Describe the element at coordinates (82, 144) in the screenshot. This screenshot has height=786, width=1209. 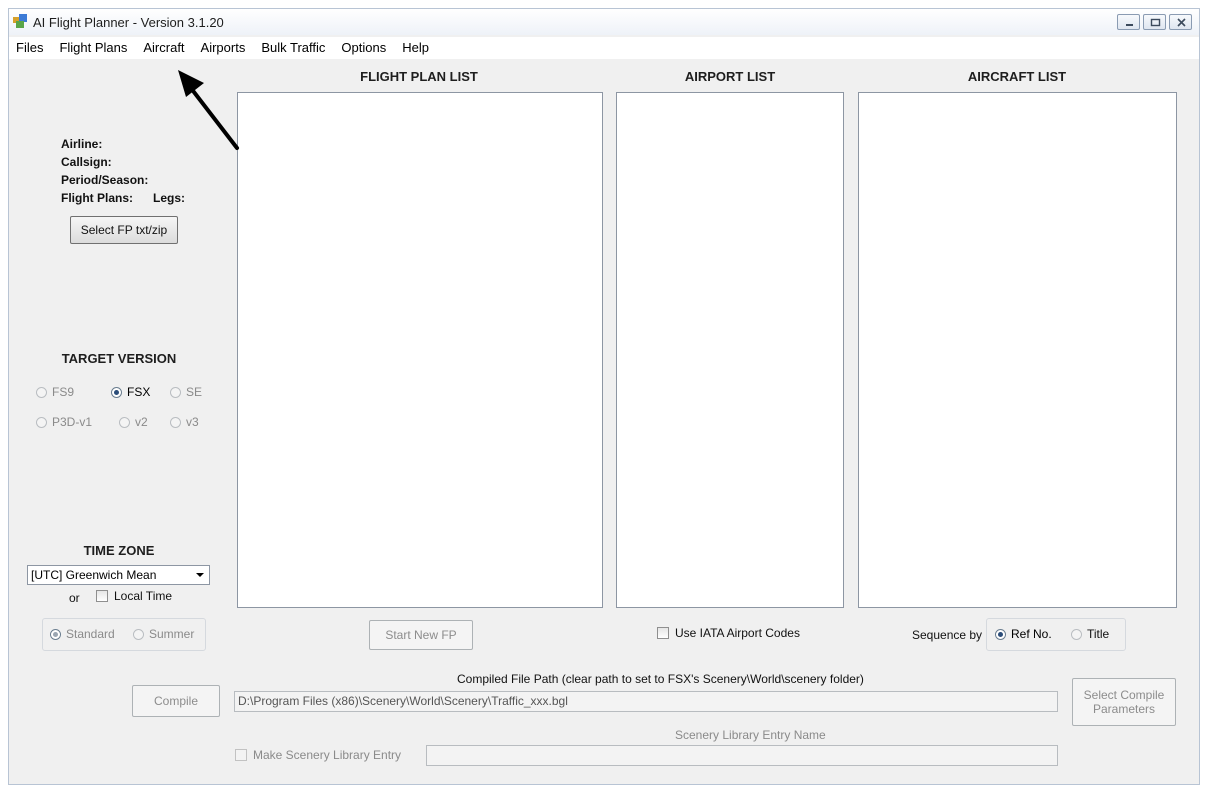
I see `airline-label: Airline:` at that location.